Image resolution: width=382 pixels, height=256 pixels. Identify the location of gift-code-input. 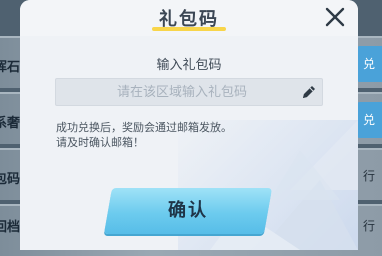
(178, 92).